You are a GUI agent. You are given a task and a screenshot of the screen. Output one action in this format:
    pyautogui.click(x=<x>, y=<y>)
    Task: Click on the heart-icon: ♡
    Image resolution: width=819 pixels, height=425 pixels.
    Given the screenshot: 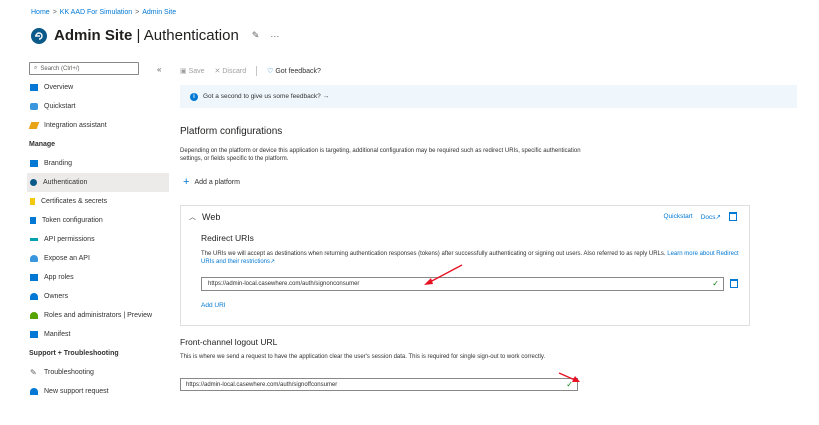 What is the action you would take?
    pyautogui.click(x=270, y=71)
    